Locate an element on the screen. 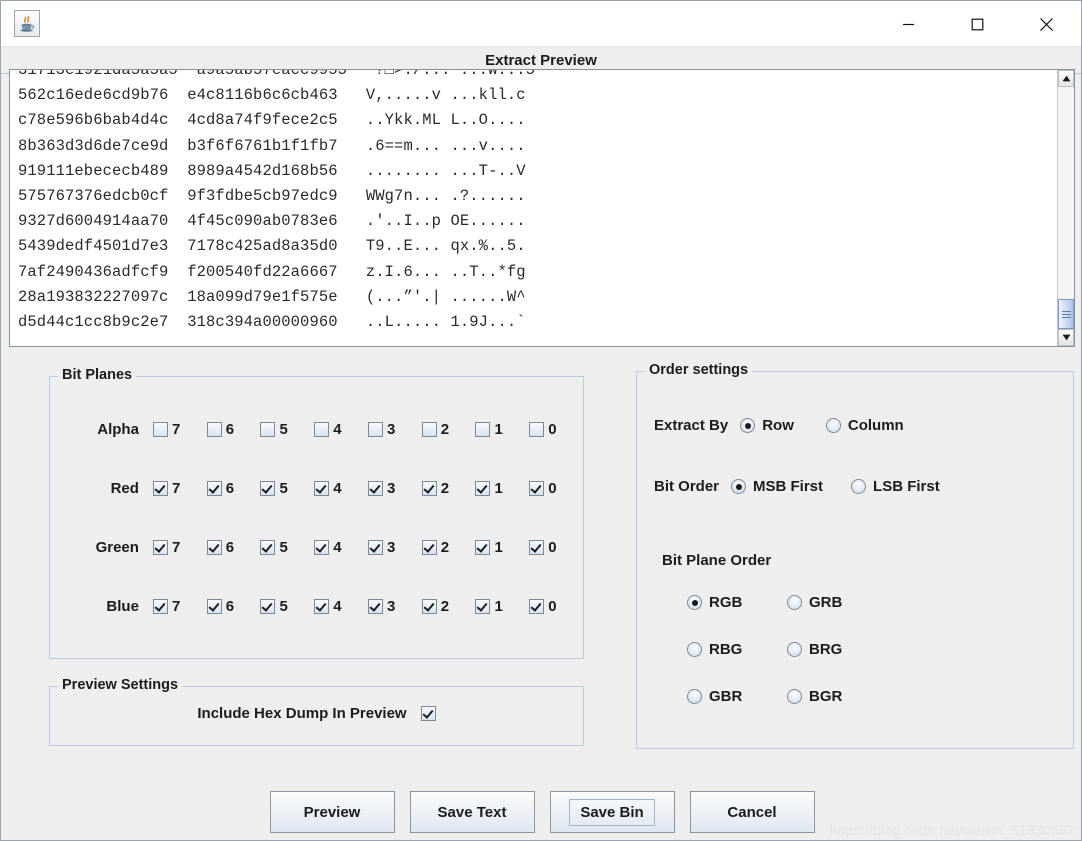  save-text-button: Save Text is located at coordinates (472, 812).